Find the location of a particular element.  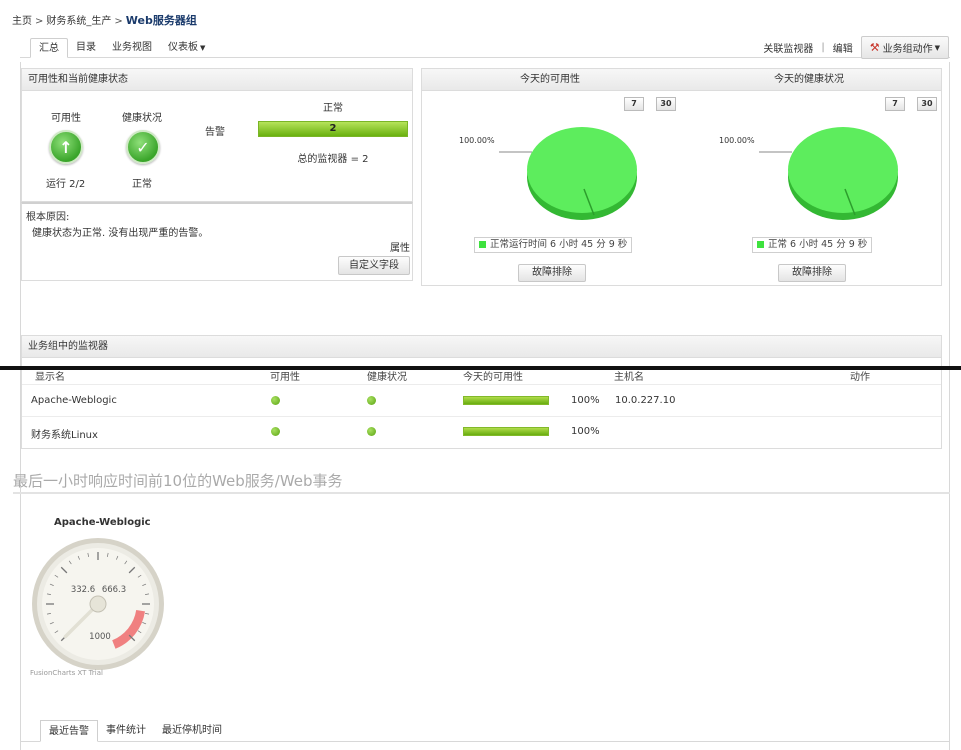

tab-bar: 汇总 目录 业务视图 仪表板 ▼ is located at coordinates (121, 49).